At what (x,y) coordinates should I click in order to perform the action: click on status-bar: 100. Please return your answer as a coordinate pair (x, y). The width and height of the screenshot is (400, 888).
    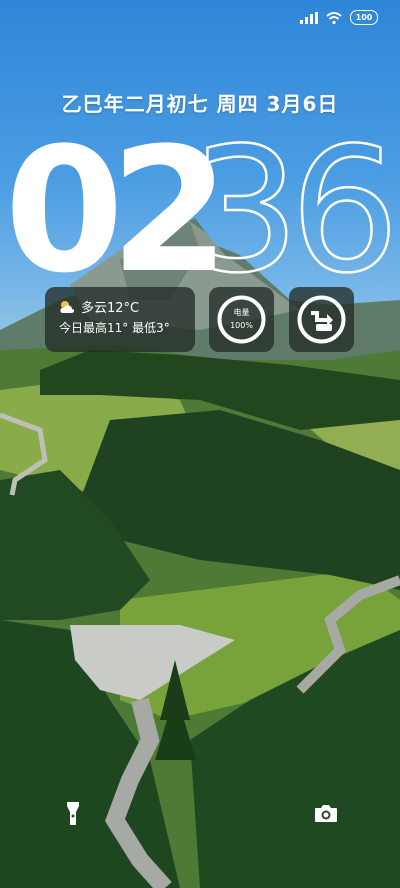
    Looking at the image, I should click on (339, 17).